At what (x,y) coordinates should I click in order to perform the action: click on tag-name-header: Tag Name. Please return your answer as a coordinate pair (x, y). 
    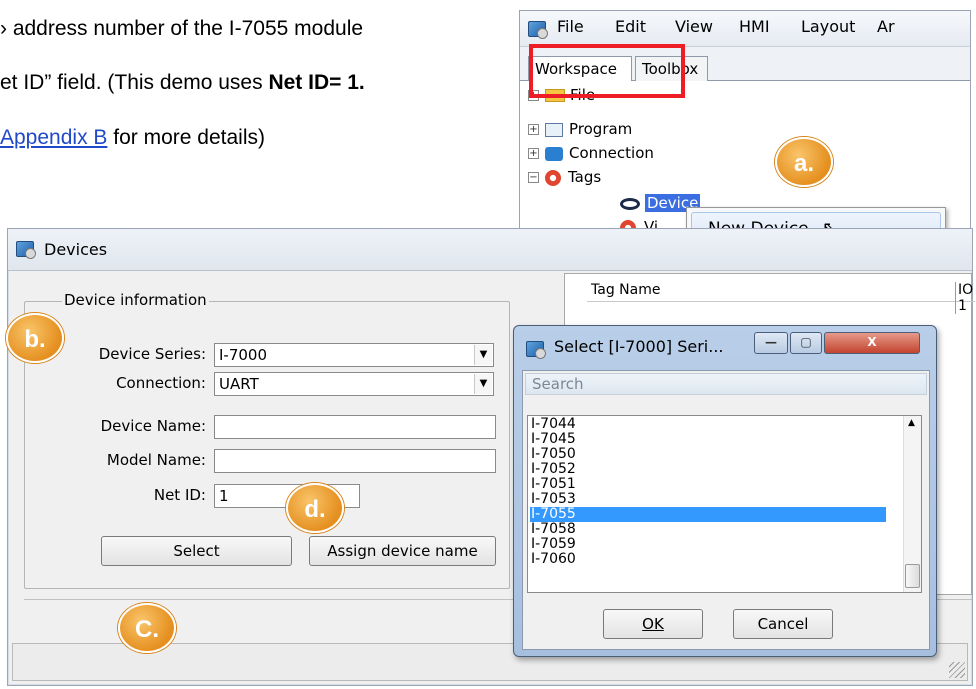
    Looking at the image, I should click on (625, 290).